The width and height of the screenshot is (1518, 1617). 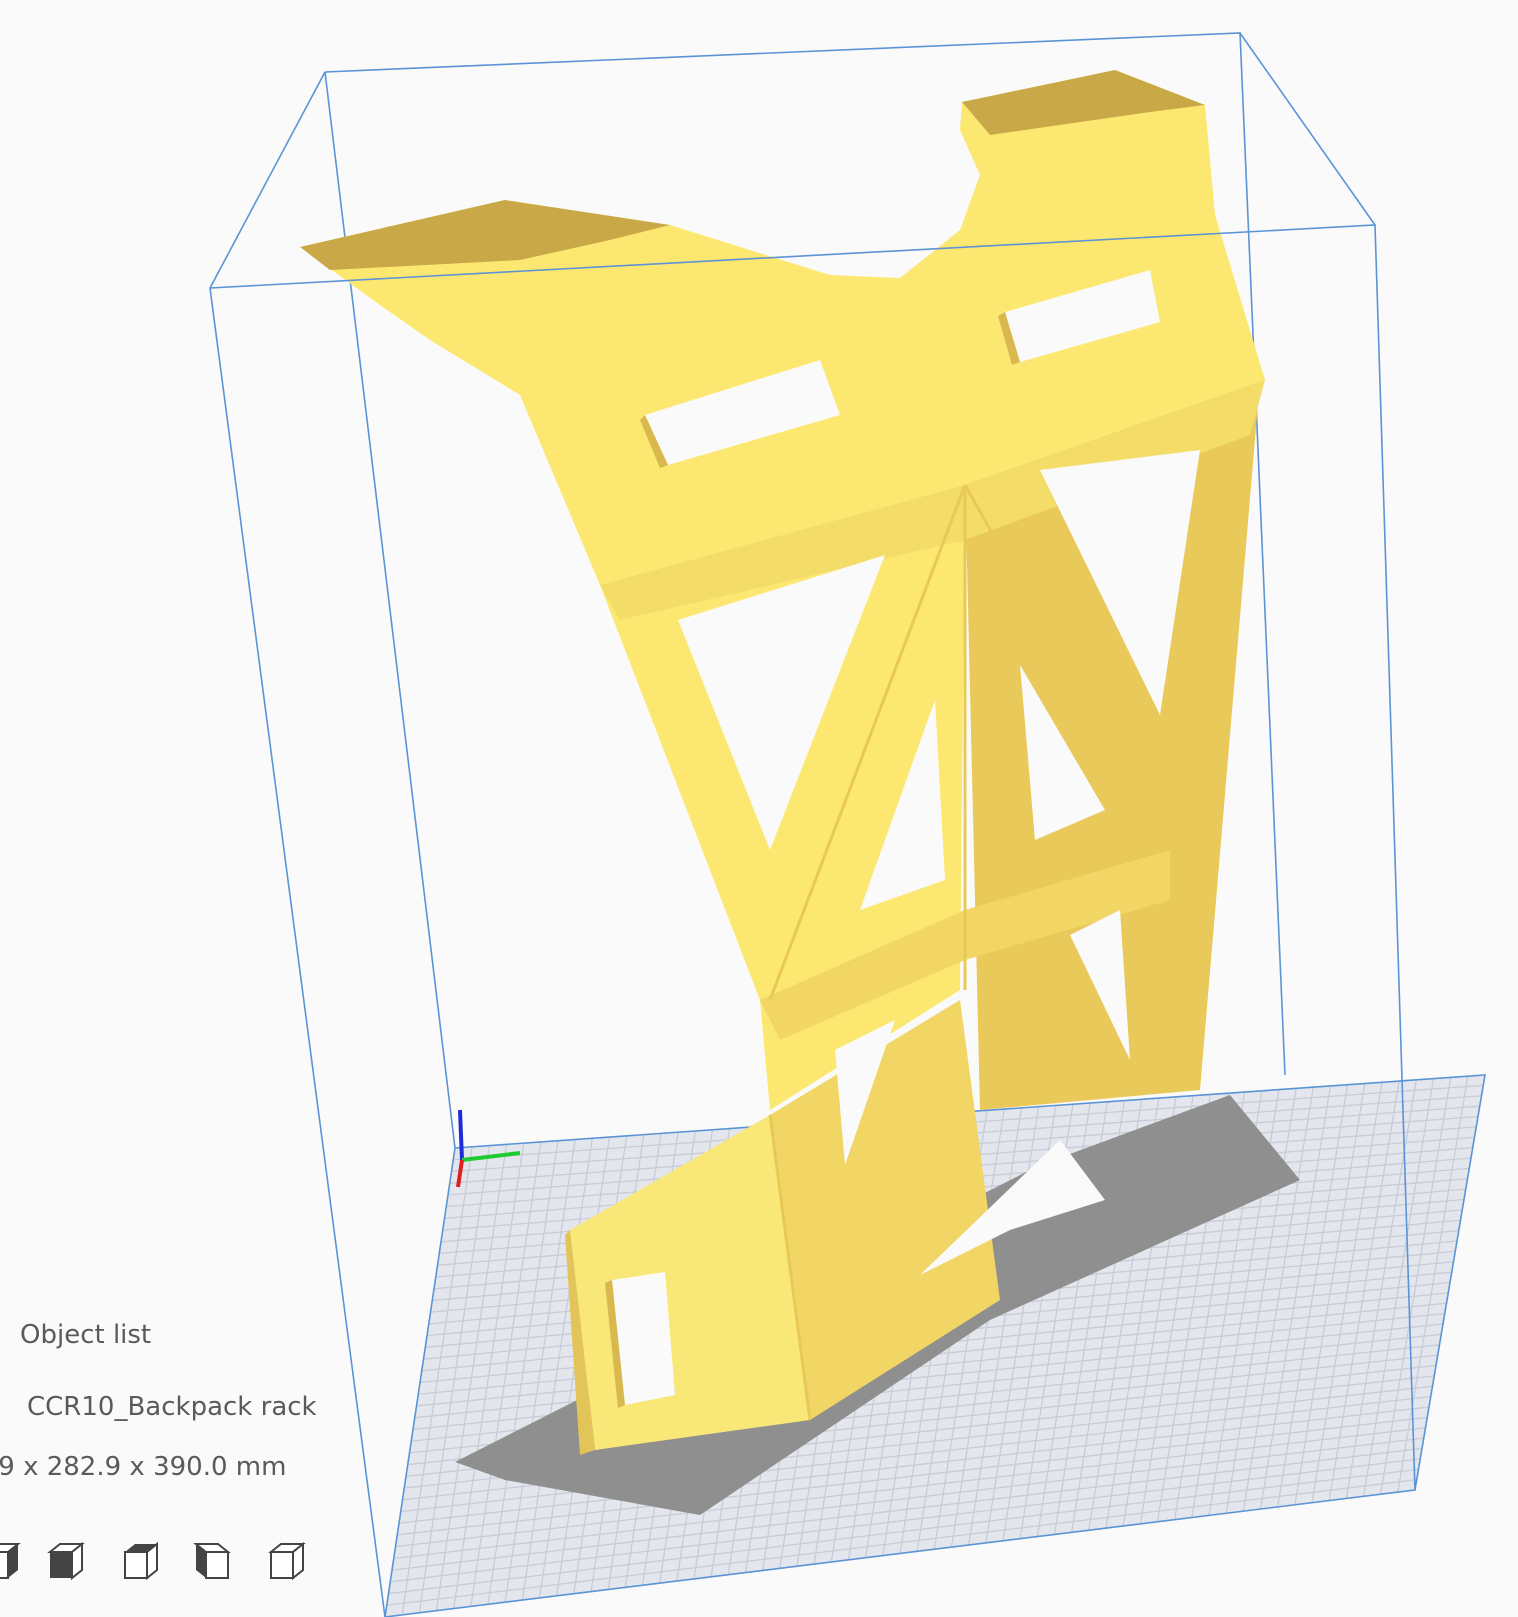 I want to click on top-view-icon, so click(x=141, y=1561).